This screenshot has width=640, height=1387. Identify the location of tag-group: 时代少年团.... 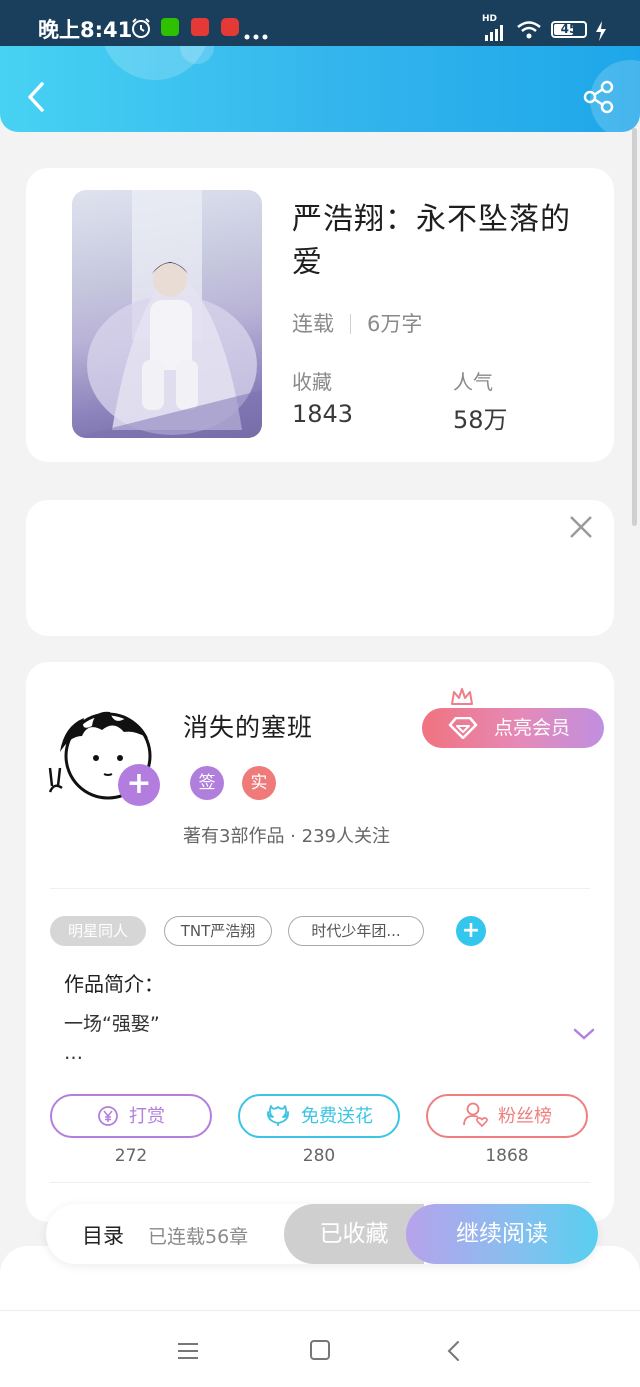
(356, 931).